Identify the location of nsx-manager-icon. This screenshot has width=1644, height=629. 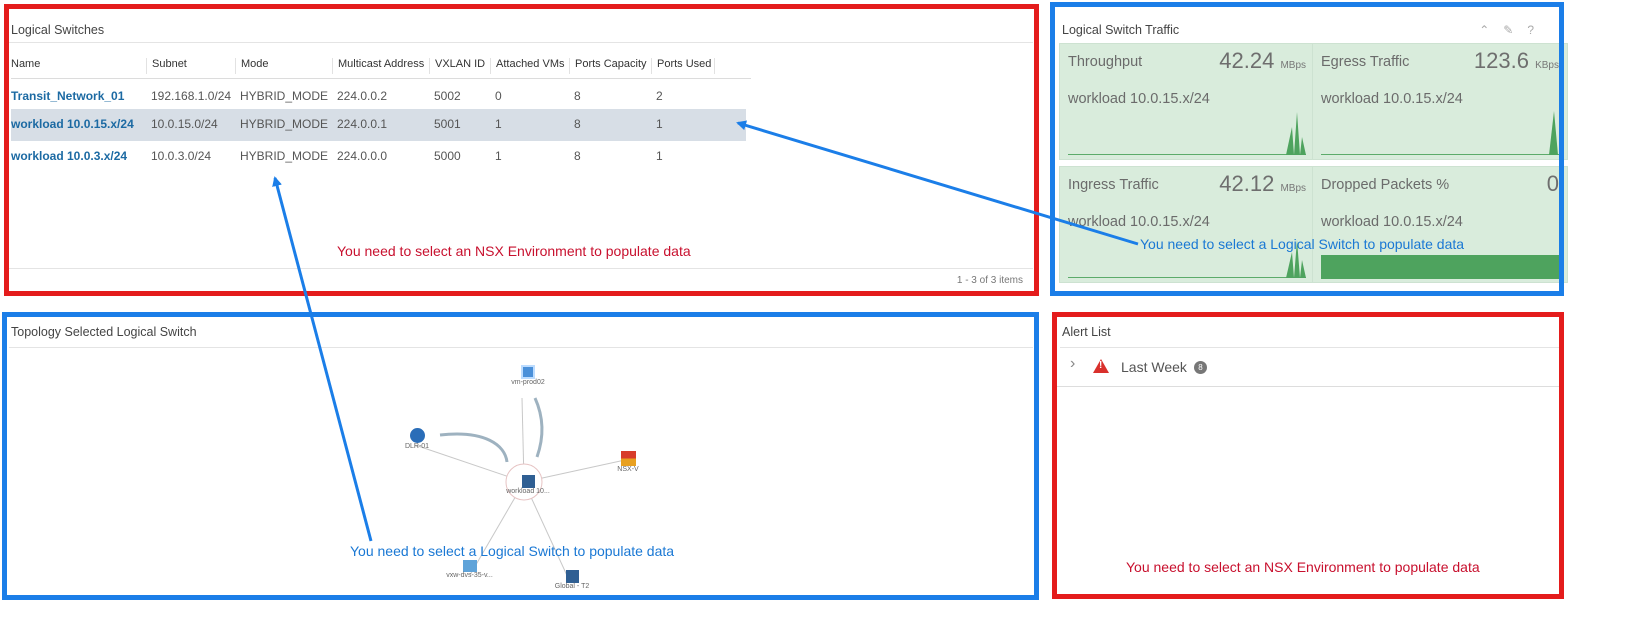
(628, 458).